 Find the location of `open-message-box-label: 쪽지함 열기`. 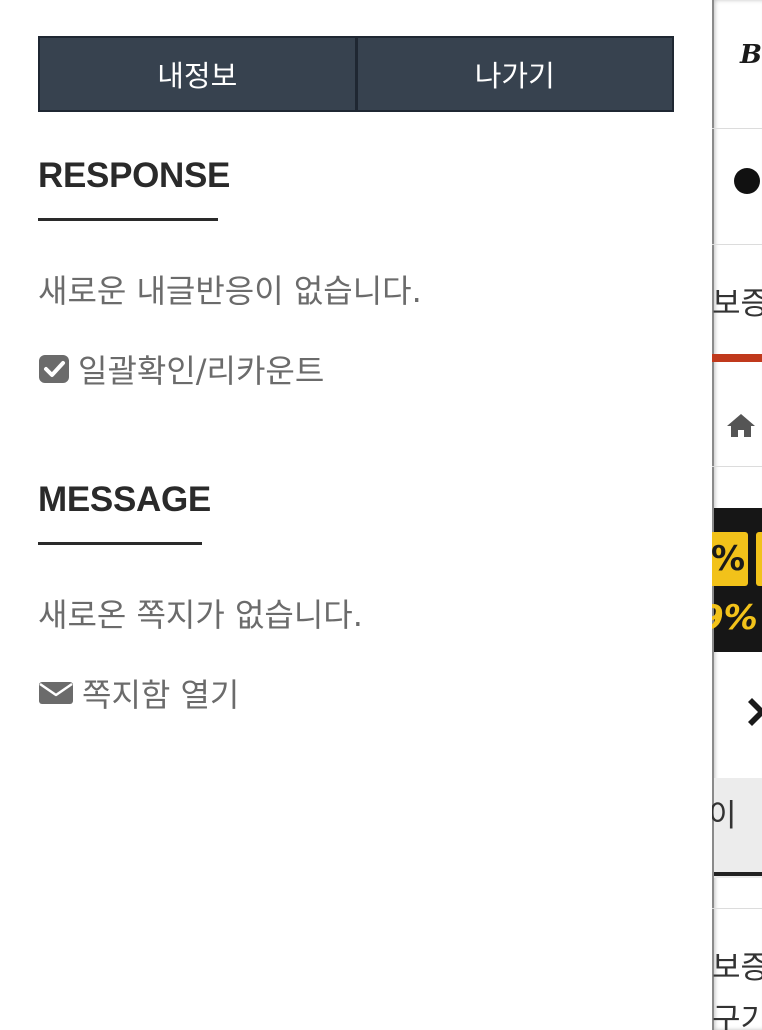

open-message-box-label: 쪽지함 열기 is located at coordinates (161, 695).